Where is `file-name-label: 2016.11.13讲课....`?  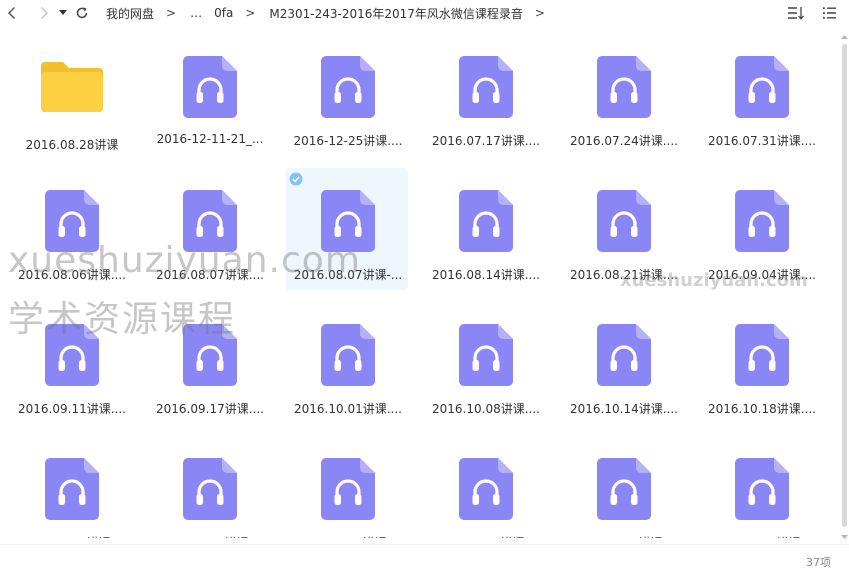 file-name-label: 2016.11.13讲课.... is located at coordinates (348, 536).